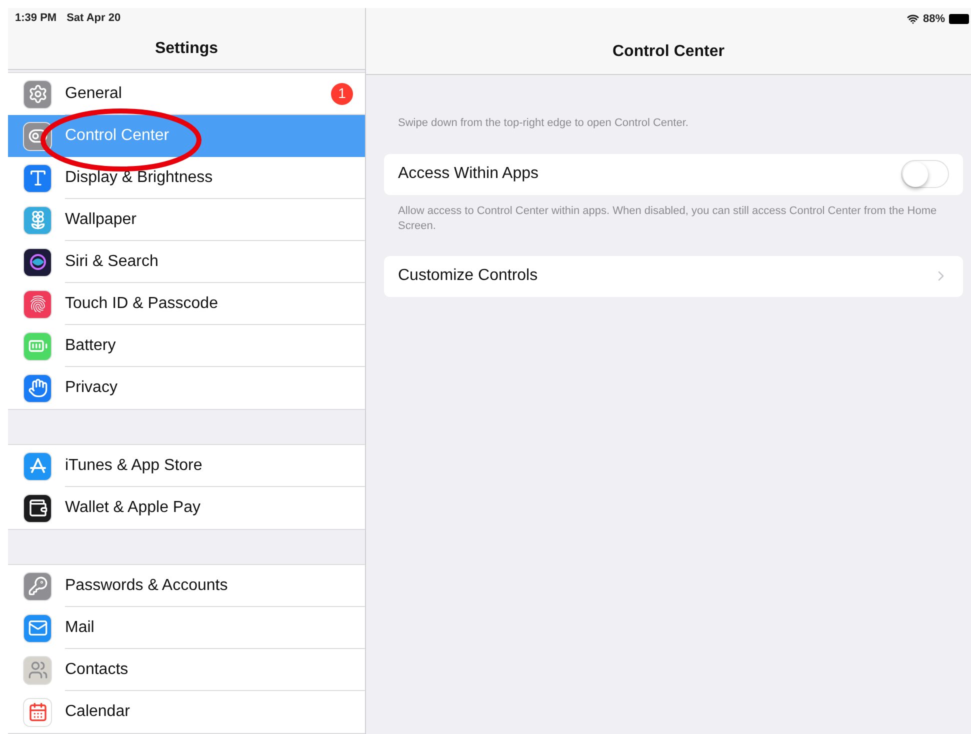 This screenshot has height=734, width=971. I want to click on setting-label: Access Within Apps, so click(469, 174).